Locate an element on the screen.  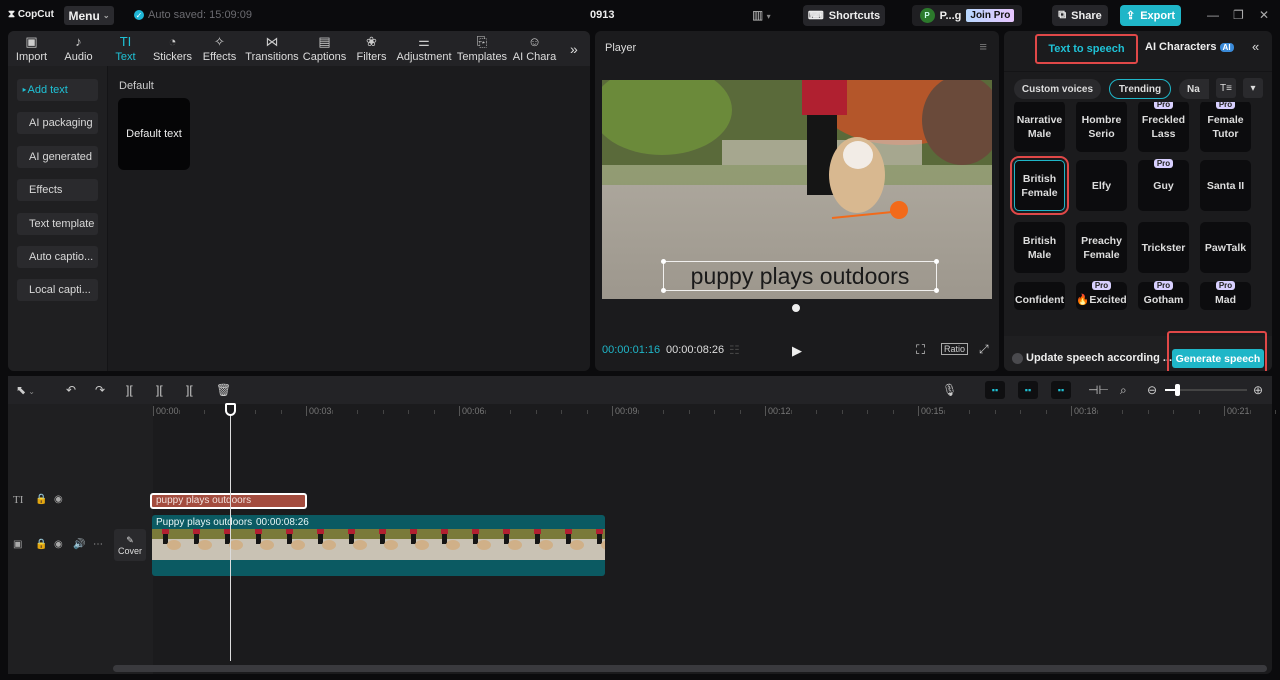
main-track-magnet-icon: ▪▪ is located at coordinates (995, 390).